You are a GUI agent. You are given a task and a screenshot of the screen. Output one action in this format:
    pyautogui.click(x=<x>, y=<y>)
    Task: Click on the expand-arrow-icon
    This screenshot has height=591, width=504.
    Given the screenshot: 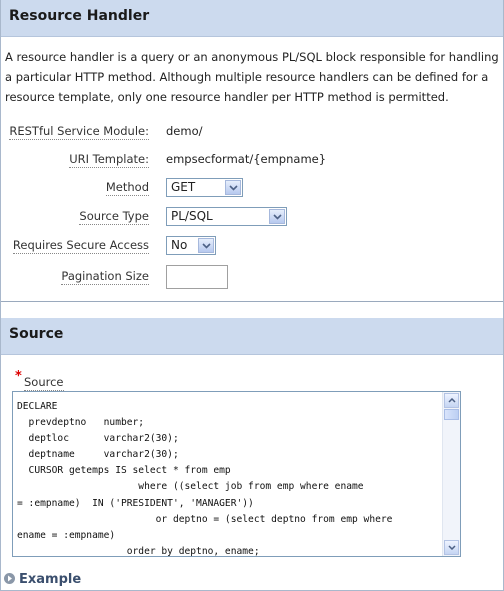 What is the action you would take?
    pyautogui.click(x=9, y=578)
    